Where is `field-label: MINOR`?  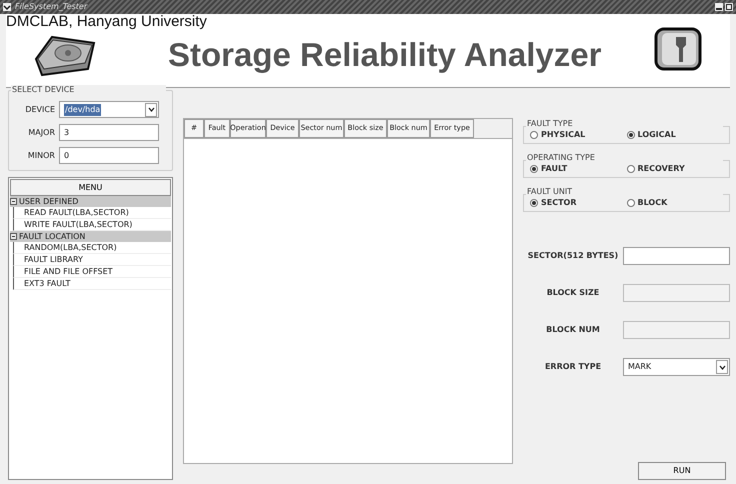 field-label: MINOR is located at coordinates (40, 156).